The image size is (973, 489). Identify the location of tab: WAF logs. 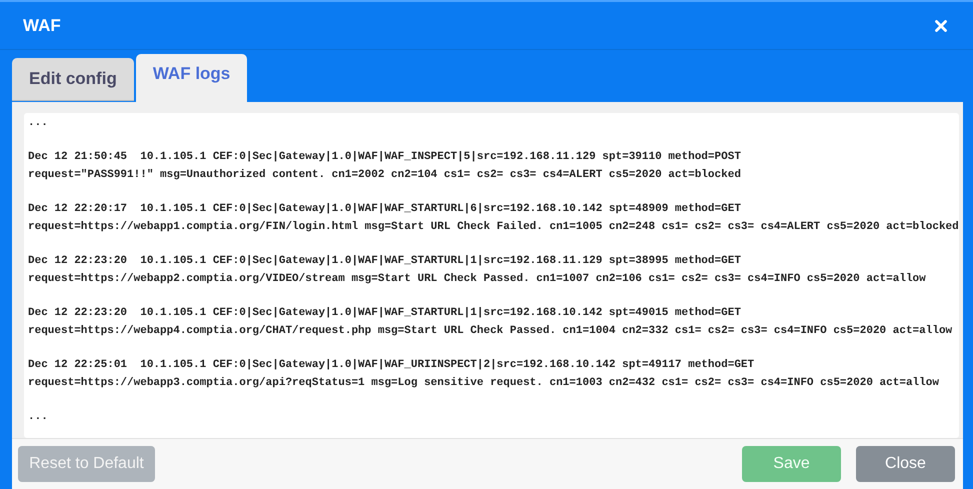
(192, 78).